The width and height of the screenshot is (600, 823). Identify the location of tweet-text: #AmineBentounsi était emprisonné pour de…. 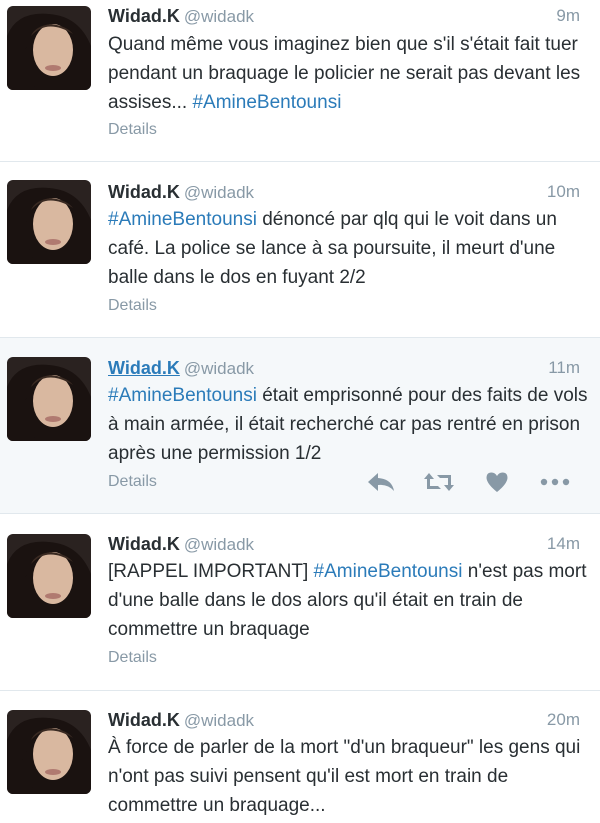
(348, 424).